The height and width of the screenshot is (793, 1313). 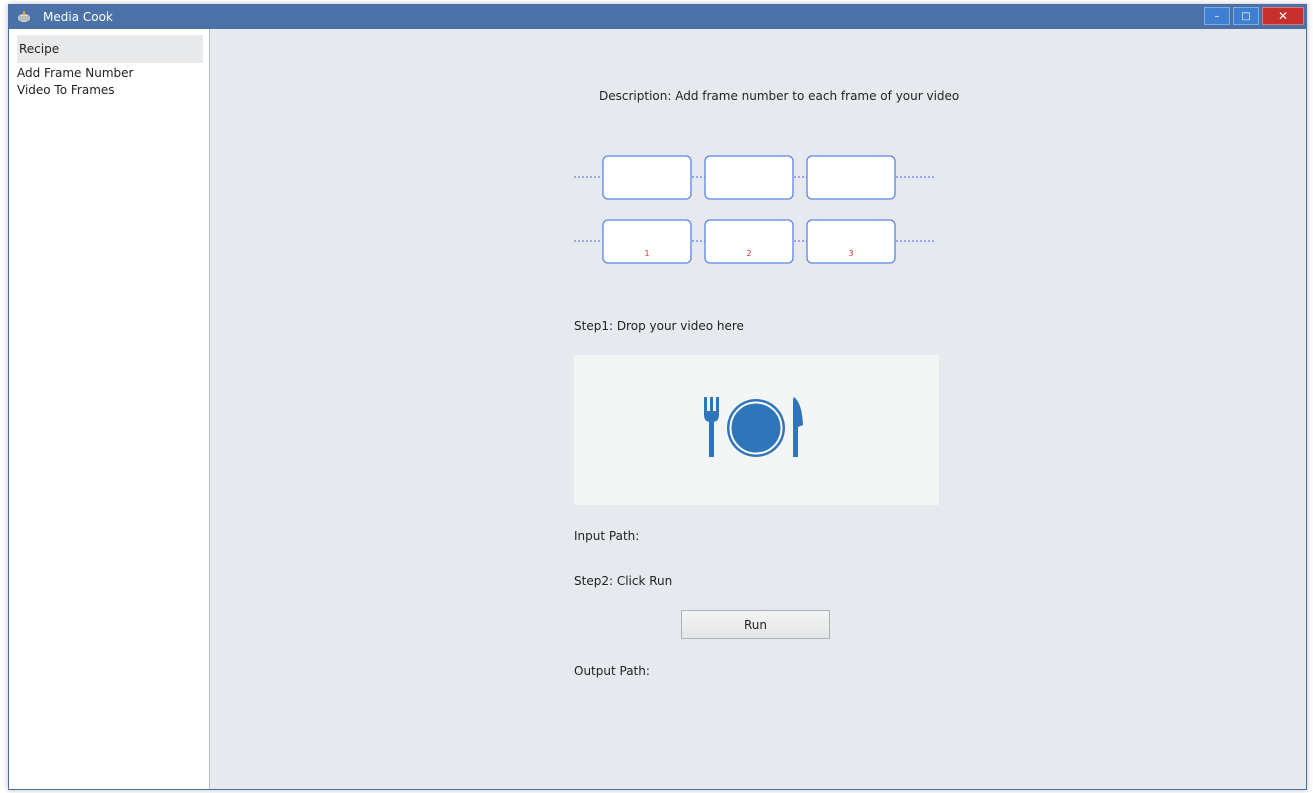 I want to click on input-path-label: Input Path:, so click(x=607, y=536).